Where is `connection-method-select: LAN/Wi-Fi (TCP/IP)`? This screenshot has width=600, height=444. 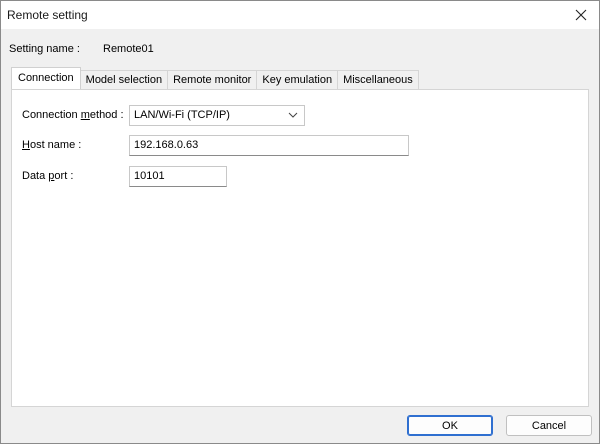 connection-method-select: LAN/Wi-Fi (TCP/IP) is located at coordinates (217, 115).